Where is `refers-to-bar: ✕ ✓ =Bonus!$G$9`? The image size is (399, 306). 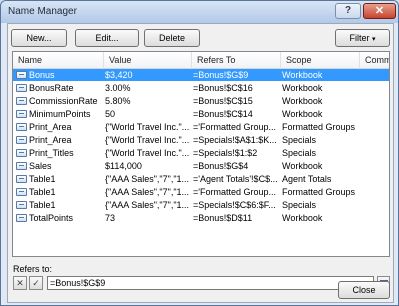 refers-to-bar: ✕ ✓ =Bonus!$G$9 is located at coordinates (201, 284).